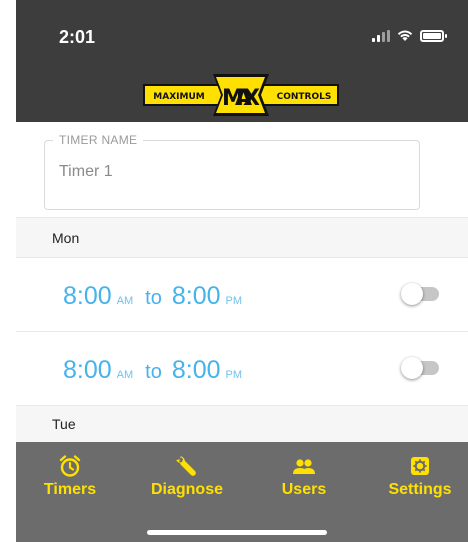  Describe the element at coordinates (178, 97) in the screenshot. I see `logo-left-text: MAXIMUM` at that location.